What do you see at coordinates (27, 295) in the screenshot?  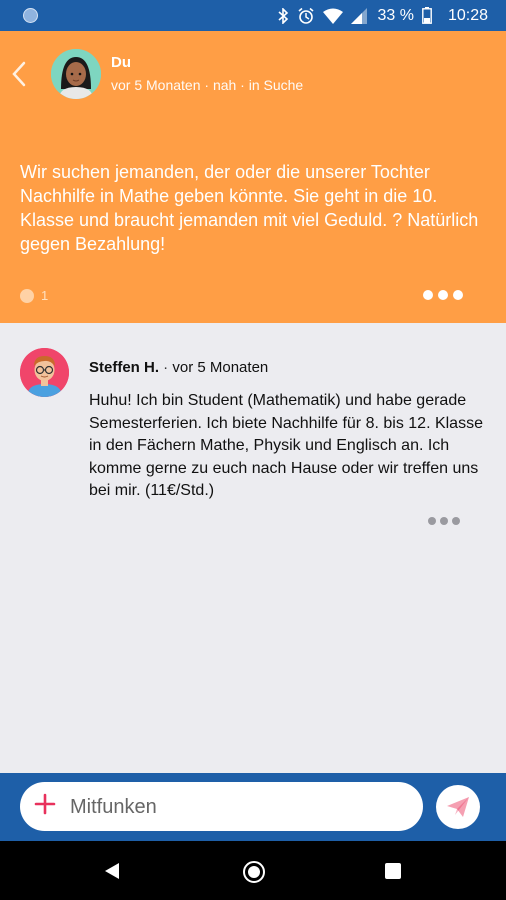 I see `comment-bubble-icon` at bounding box center [27, 295].